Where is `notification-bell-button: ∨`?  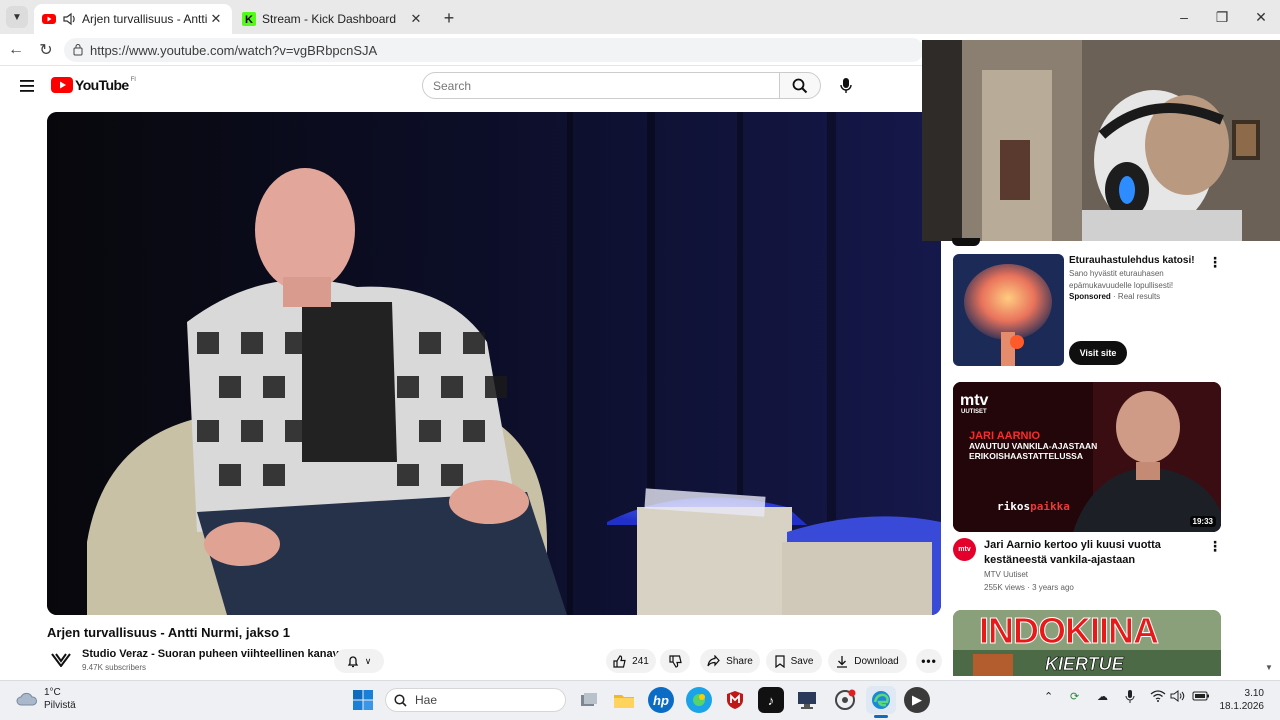 notification-bell-button: ∨ is located at coordinates (359, 661).